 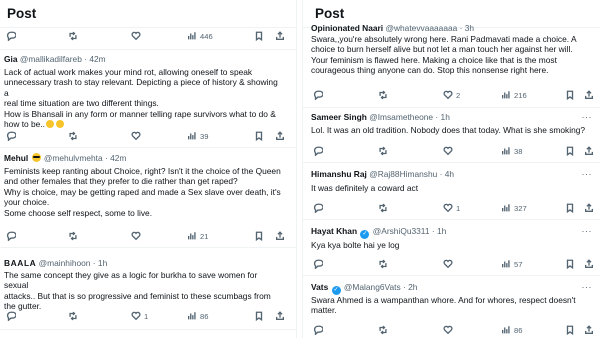 What do you see at coordinates (514, 96) in the screenshot?
I see `views-button: 216` at bounding box center [514, 96].